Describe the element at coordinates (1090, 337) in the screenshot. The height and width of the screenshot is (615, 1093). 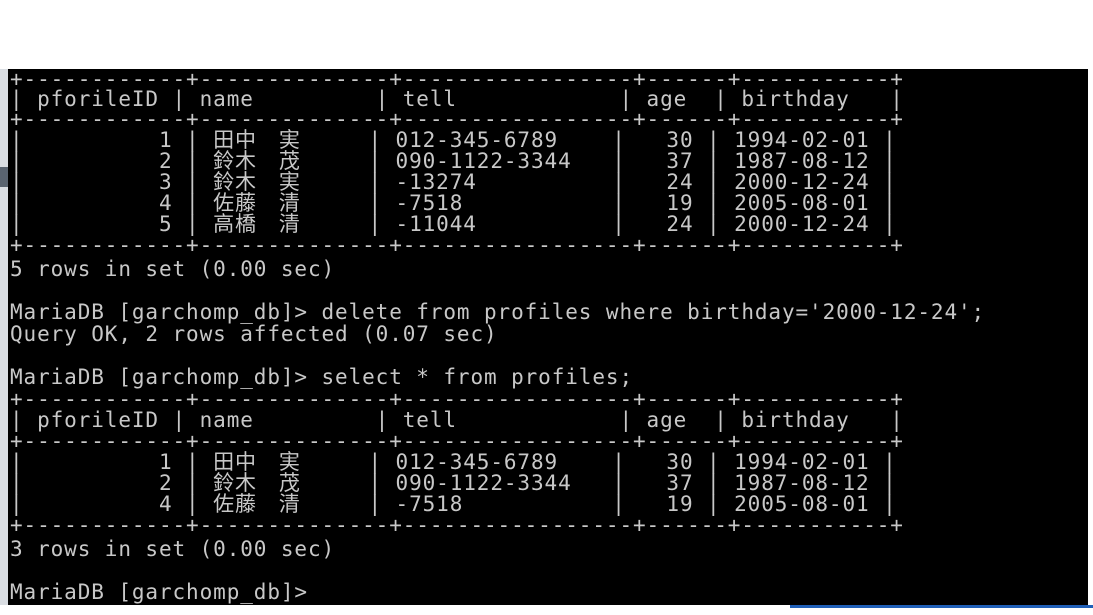
I see `terminal-scrollbar` at that location.